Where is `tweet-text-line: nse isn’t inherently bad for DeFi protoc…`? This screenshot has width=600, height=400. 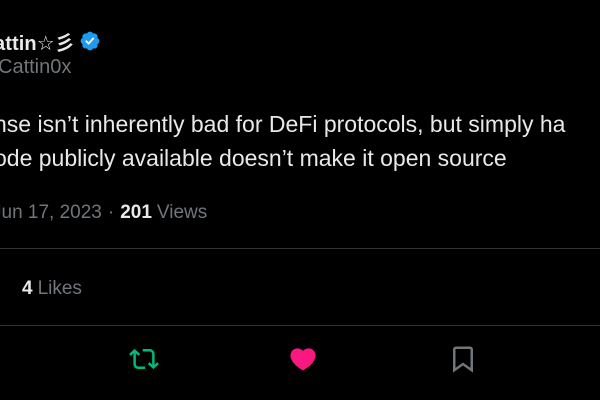
tweet-text-line: nse isn’t inherently bad for DeFi protoc… is located at coordinates (283, 124).